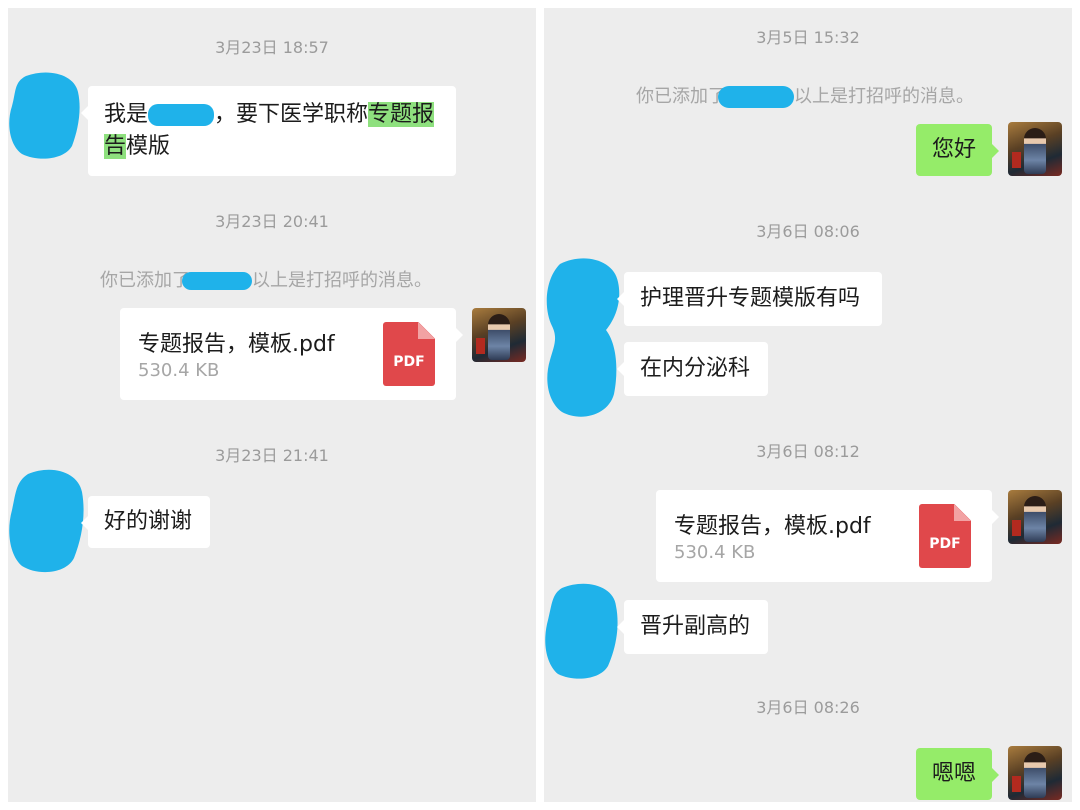 The width and height of the screenshot is (1080, 810). What do you see at coordinates (808, 451) in the screenshot?
I see `timestamp: 3月6日 08:12` at bounding box center [808, 451].